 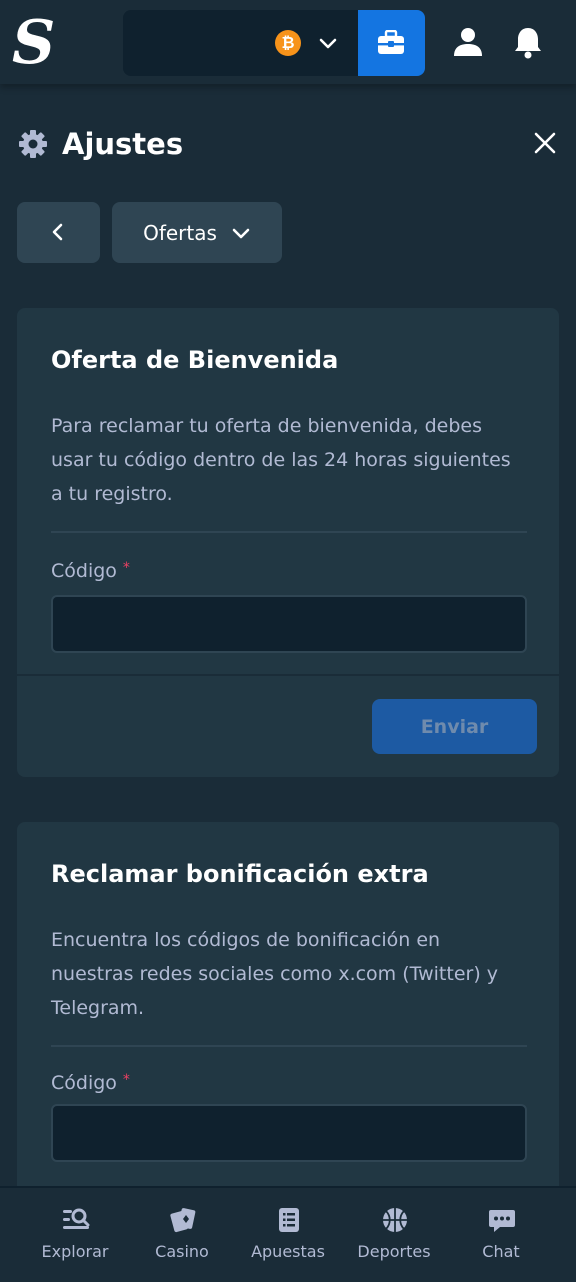 I want to click on submit-button: Enviar, so click(x=454, y=726).